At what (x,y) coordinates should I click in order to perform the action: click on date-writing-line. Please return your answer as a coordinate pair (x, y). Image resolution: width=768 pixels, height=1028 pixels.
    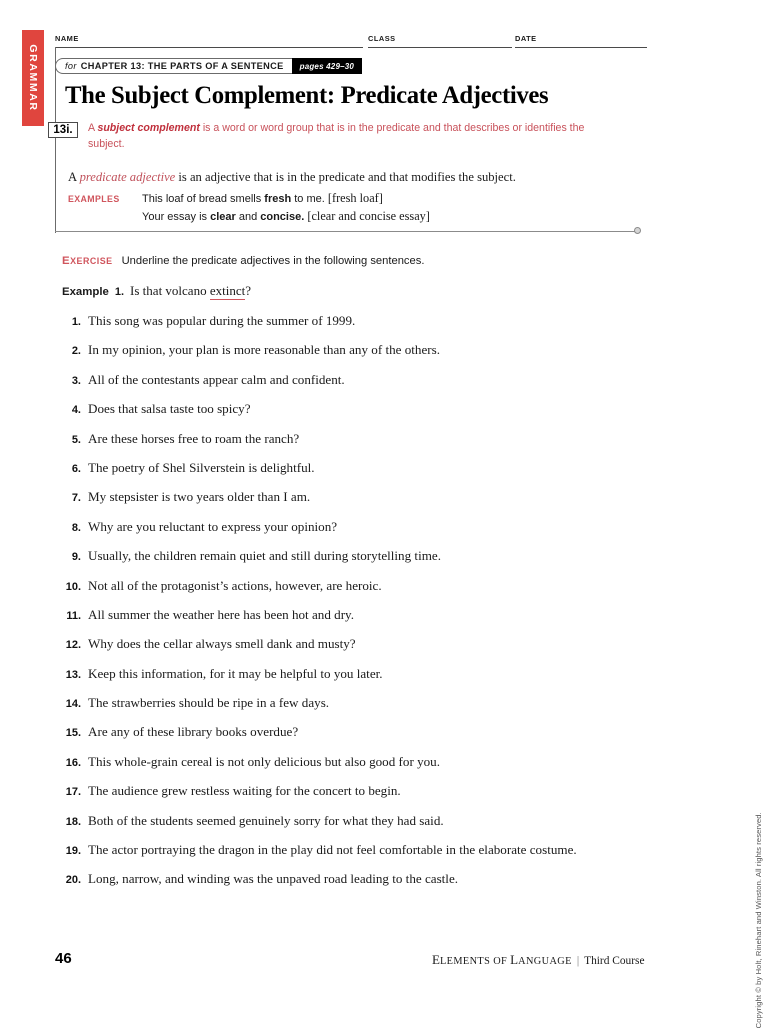
    Looking at the image, I should click on (581, 48).